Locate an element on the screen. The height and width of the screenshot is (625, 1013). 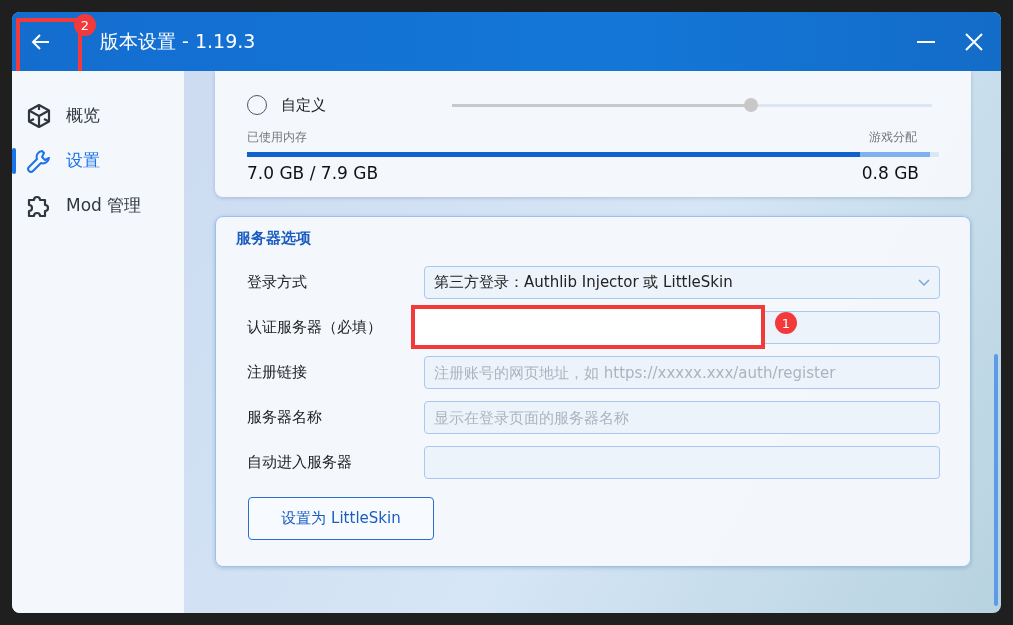
field-label: 认证服务器（必填） is located at coordinates (315, 327).